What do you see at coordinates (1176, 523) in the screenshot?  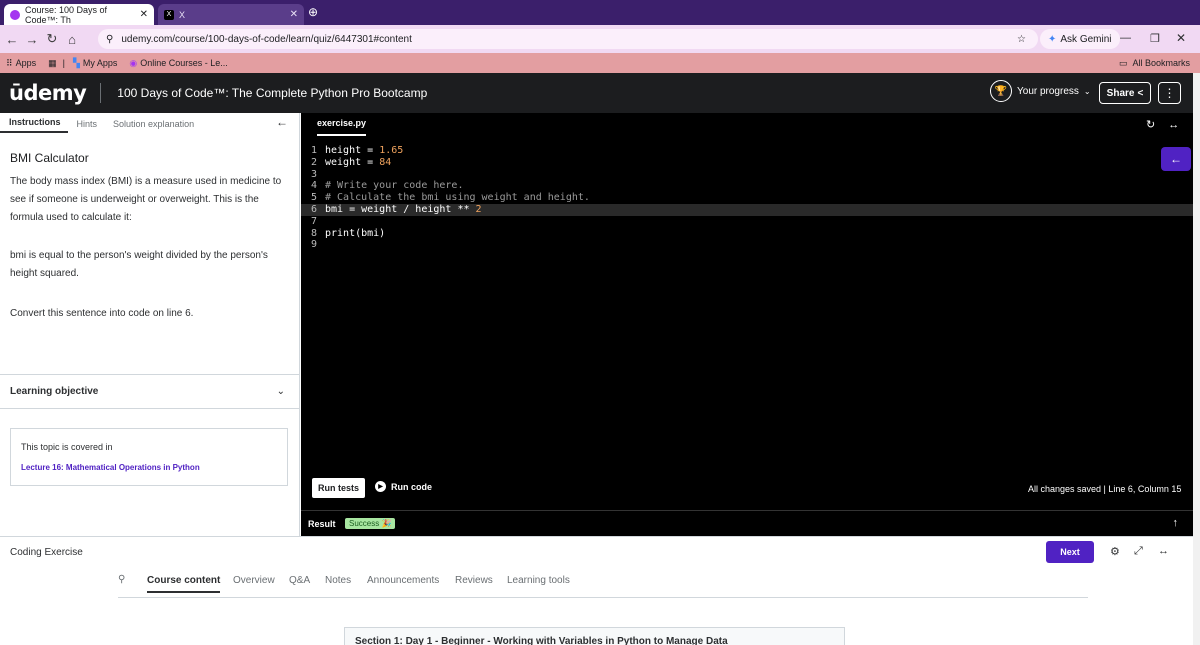 I see `expand-results-icon: ↑` at bounding box center [1176, 523].